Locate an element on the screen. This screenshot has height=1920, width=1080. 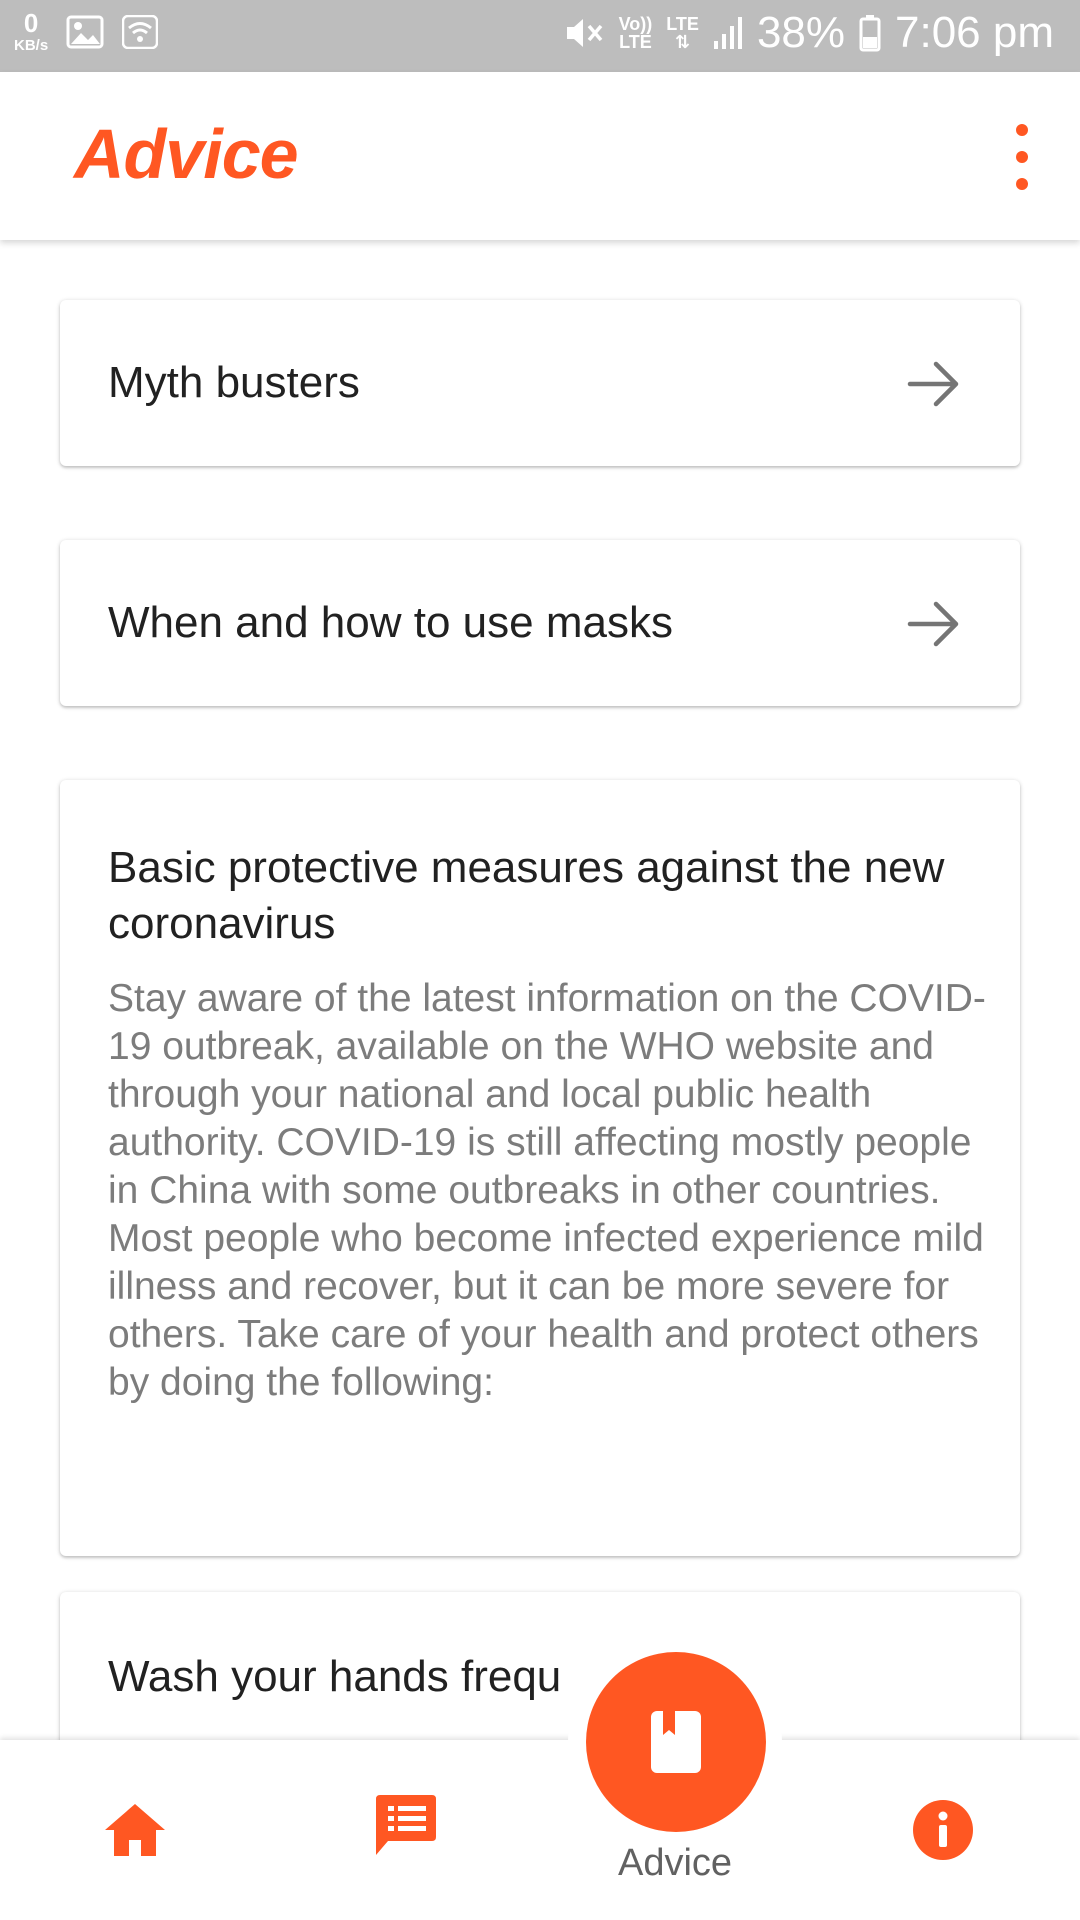
home-icon is located at coordinates (135, 1830).